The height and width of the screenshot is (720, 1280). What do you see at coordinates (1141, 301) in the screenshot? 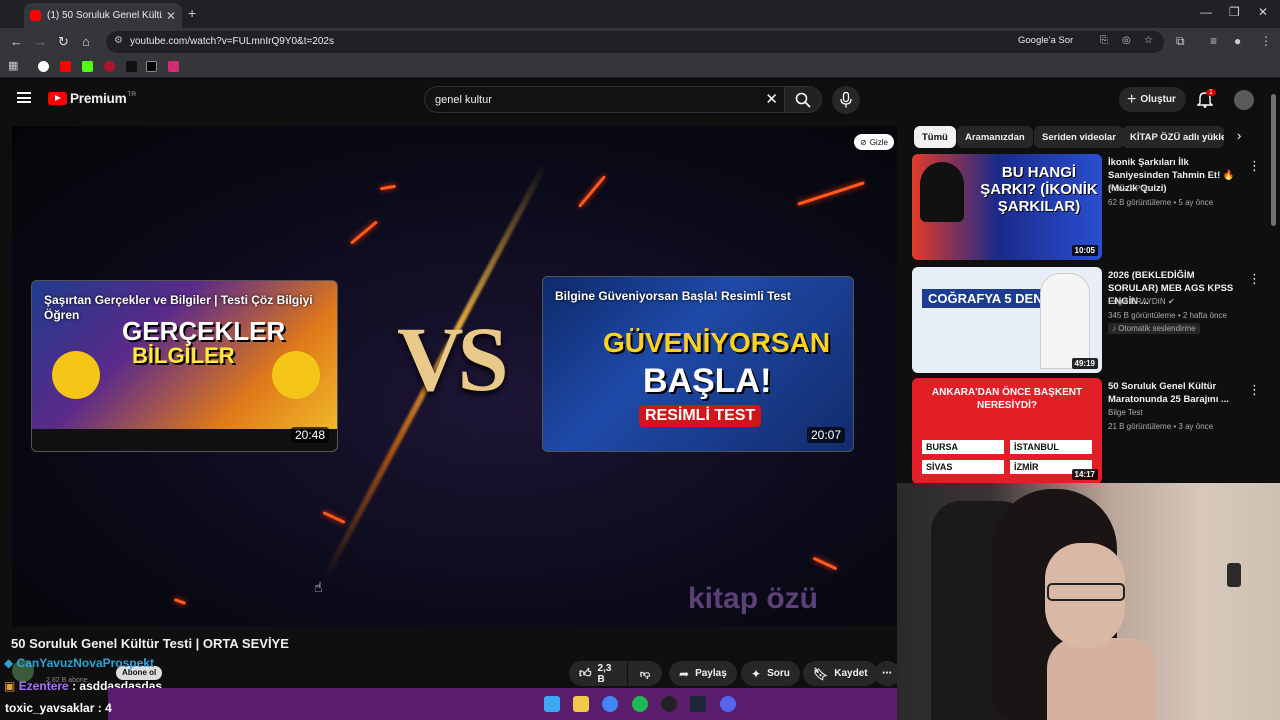
I see `rec-channel: Engin ERAYDIN ✔` at bounding box center [1141, 301].